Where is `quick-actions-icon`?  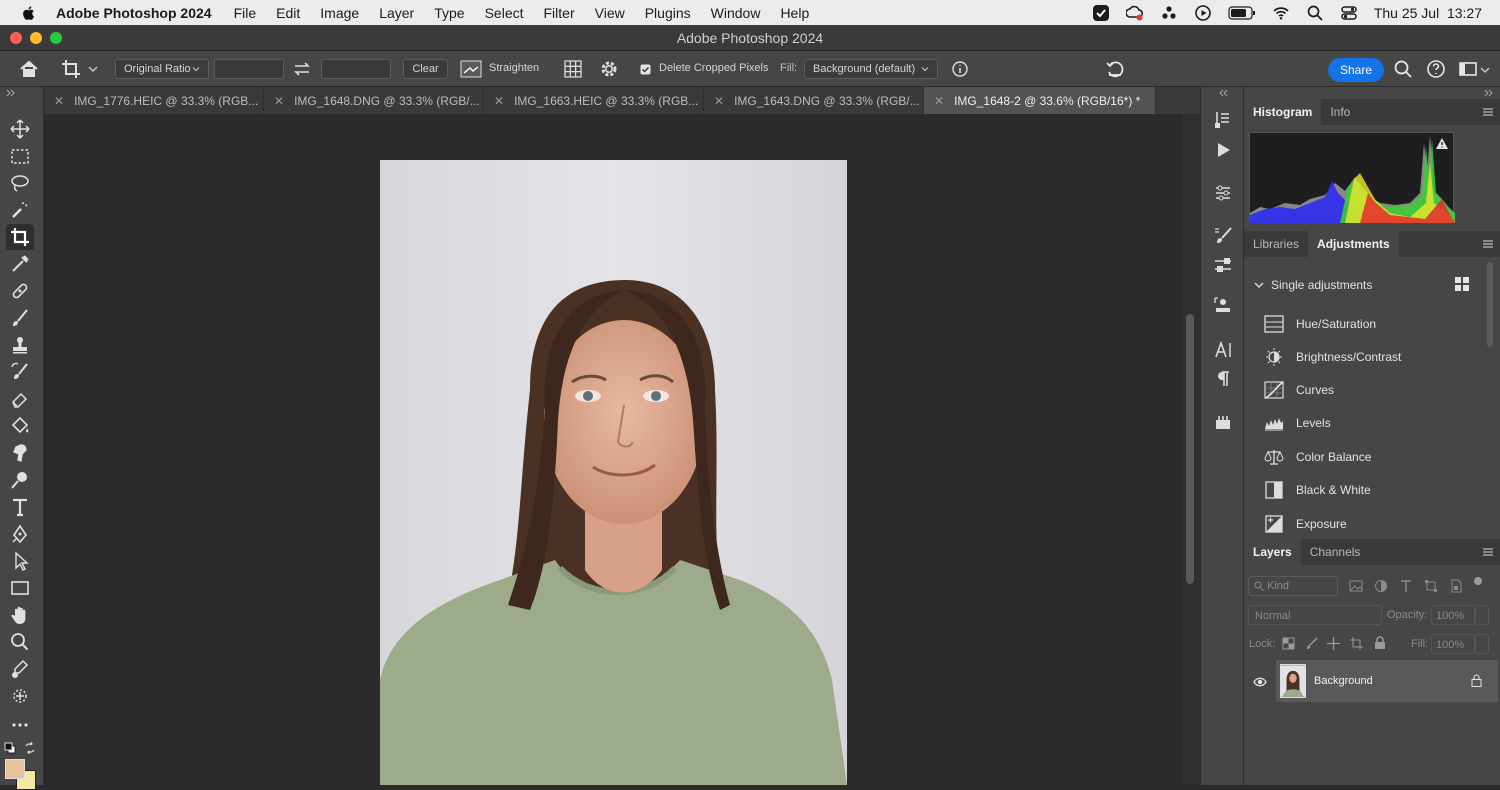
quick-actions-icon is located at coordinates (20, 669).